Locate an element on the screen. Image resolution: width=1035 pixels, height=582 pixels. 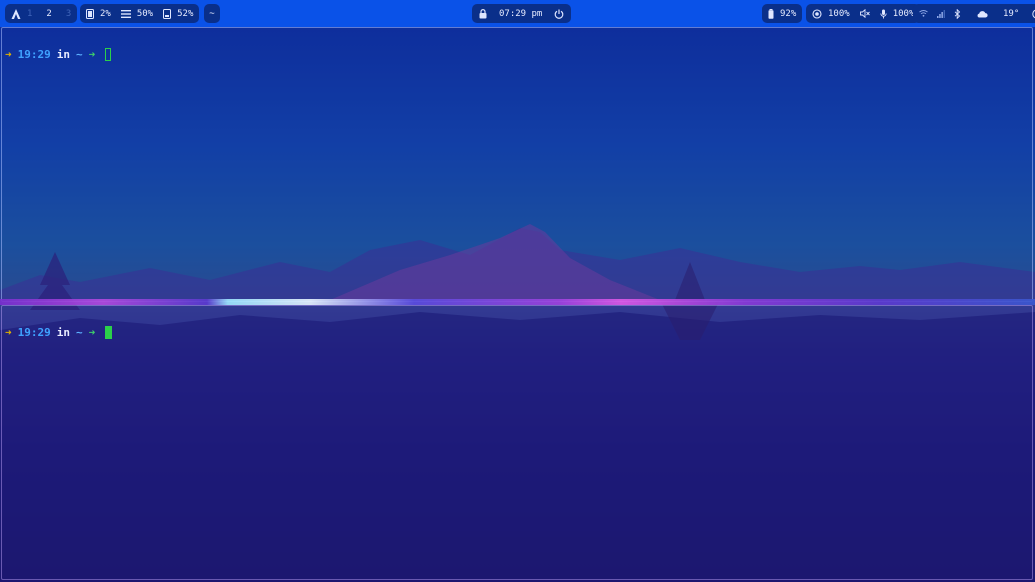
clock-pill: 07:29 pm is located at coordinates (522, 13).